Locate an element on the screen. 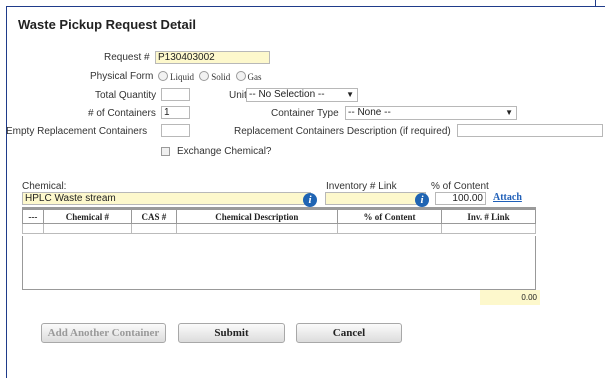 This screenshot has width=605, height=378. empty-replacement-field is located at coordinates (175, 130).